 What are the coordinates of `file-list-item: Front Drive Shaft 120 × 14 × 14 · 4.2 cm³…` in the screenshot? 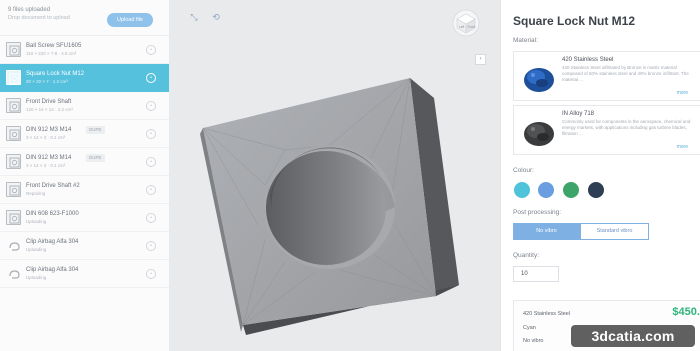 It's located at (84, 106).